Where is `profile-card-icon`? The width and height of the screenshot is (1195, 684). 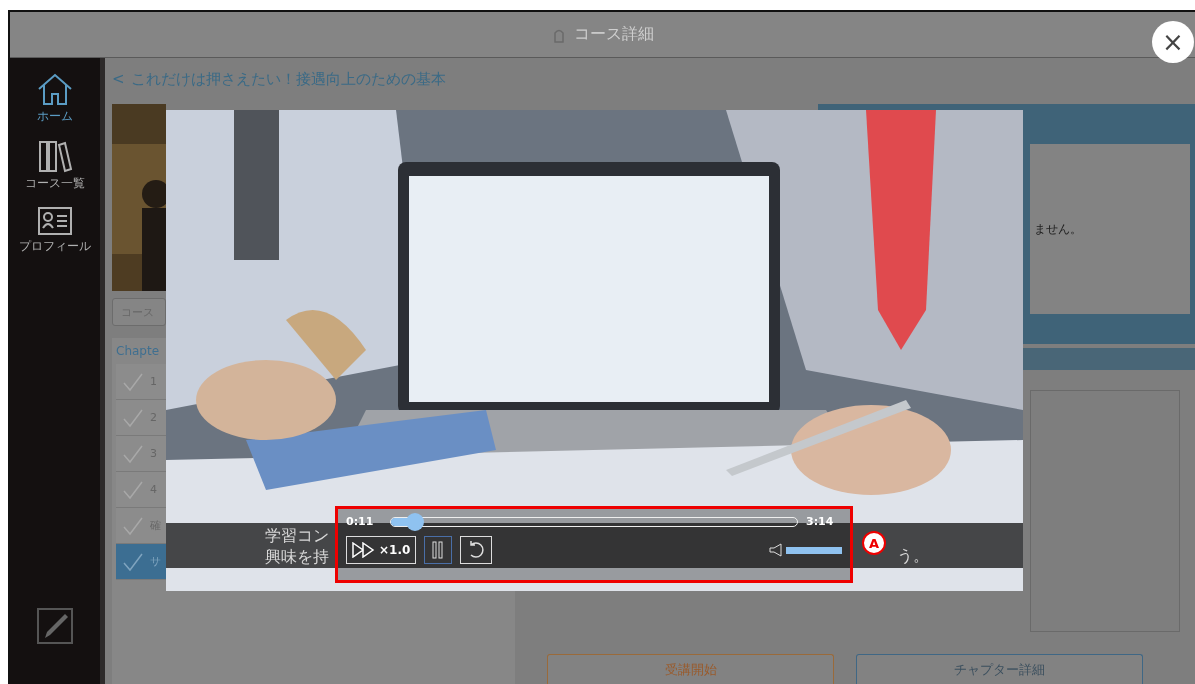 profile-card-icon is located at coordinates (55, 221).